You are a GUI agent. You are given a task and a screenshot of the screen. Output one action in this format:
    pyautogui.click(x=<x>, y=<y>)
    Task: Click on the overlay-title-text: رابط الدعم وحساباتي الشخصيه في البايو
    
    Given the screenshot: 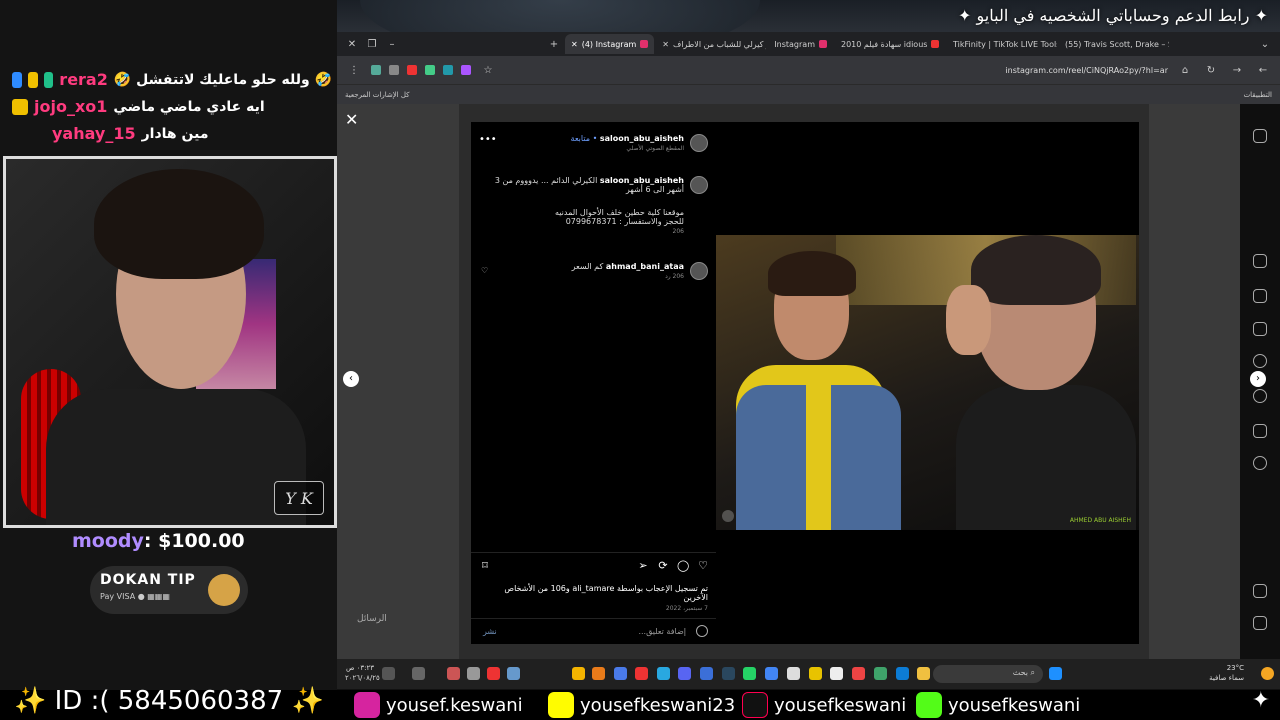 What is the action you would take?
    pyautogui.click(x=1113, y=15)
    